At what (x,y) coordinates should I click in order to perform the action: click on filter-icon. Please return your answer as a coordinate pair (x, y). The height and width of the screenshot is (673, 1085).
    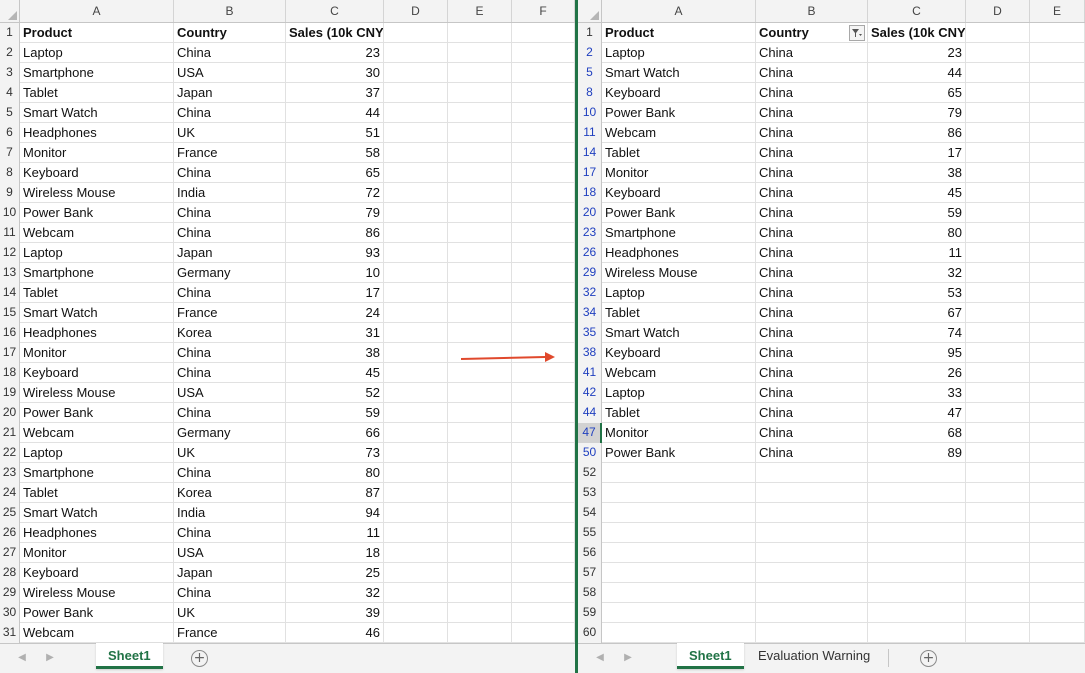
    Looking at the image, I should click on (857, 33).